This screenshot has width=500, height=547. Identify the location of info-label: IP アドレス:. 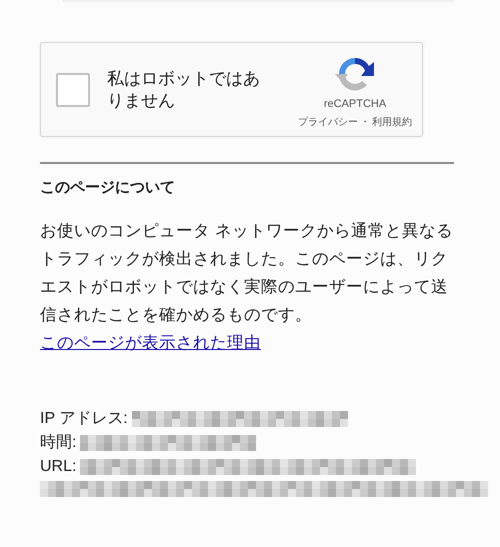
(84, 419).